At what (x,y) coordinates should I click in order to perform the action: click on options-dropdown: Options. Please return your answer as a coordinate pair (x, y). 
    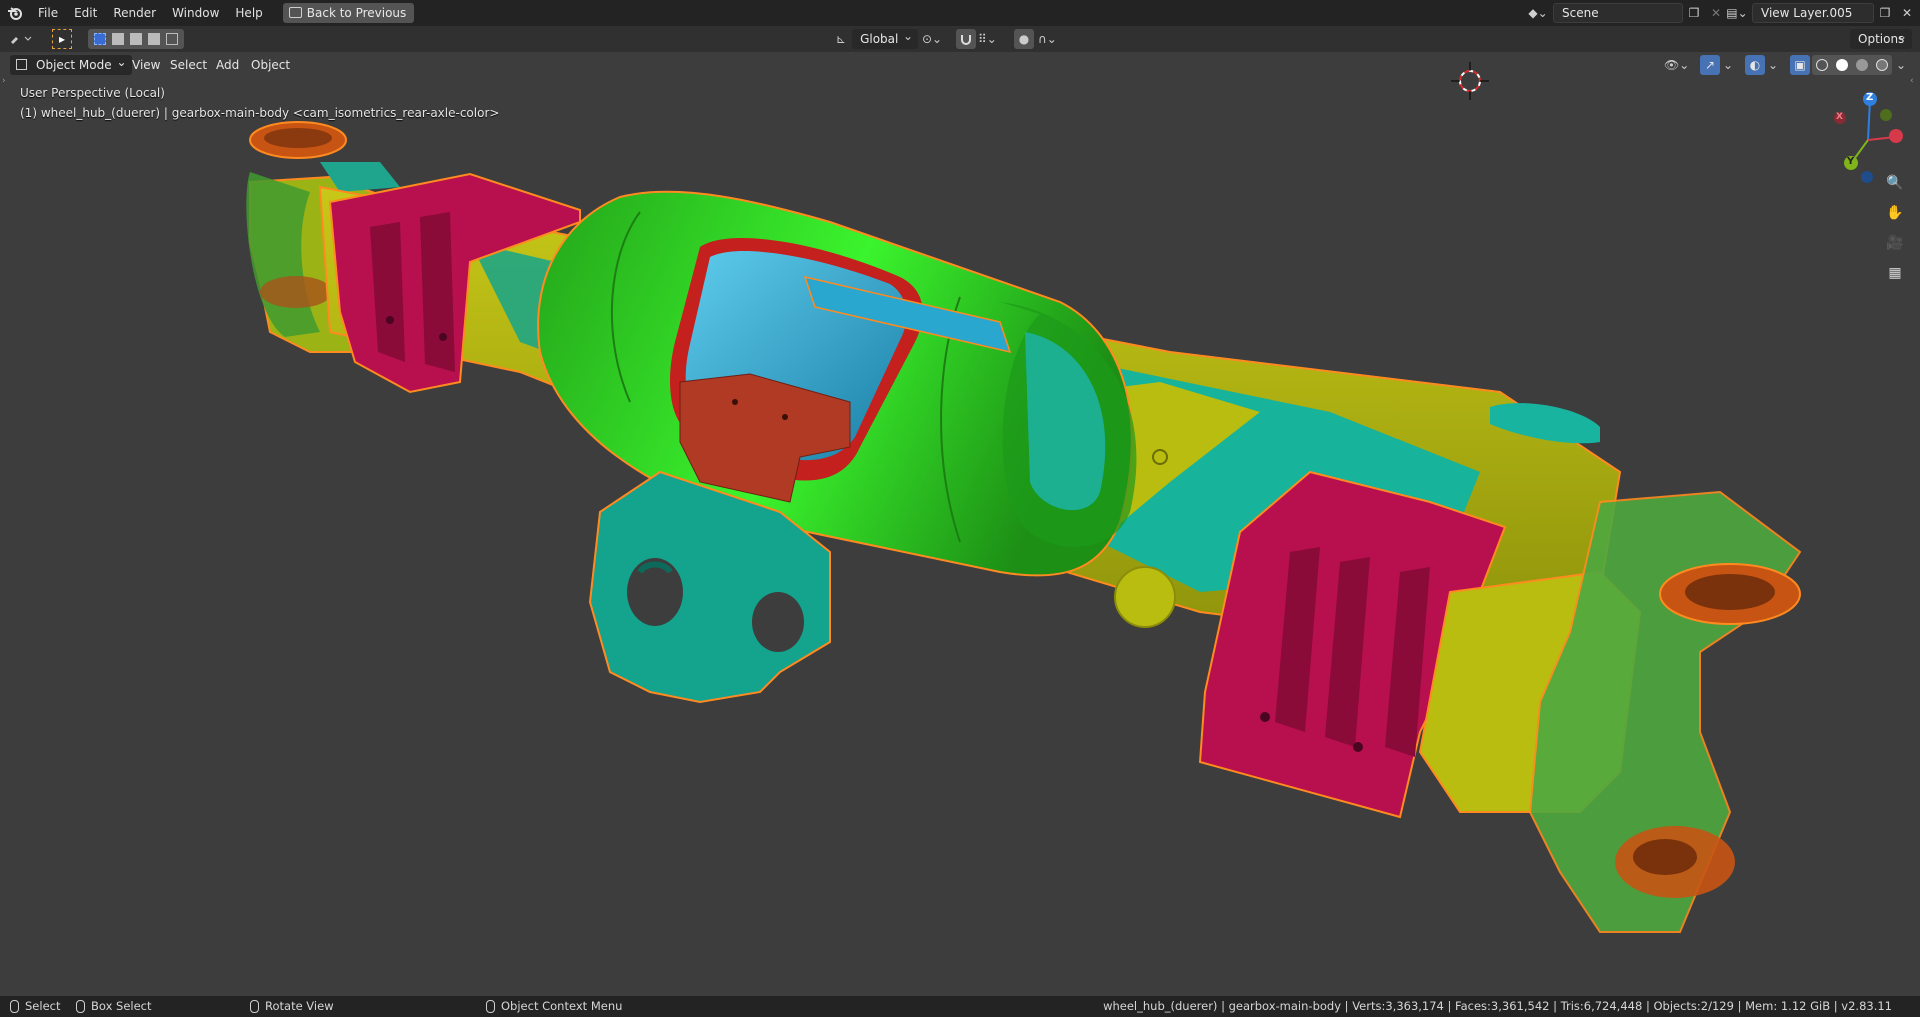
    Looking at the image, I should click on (1881, 37).